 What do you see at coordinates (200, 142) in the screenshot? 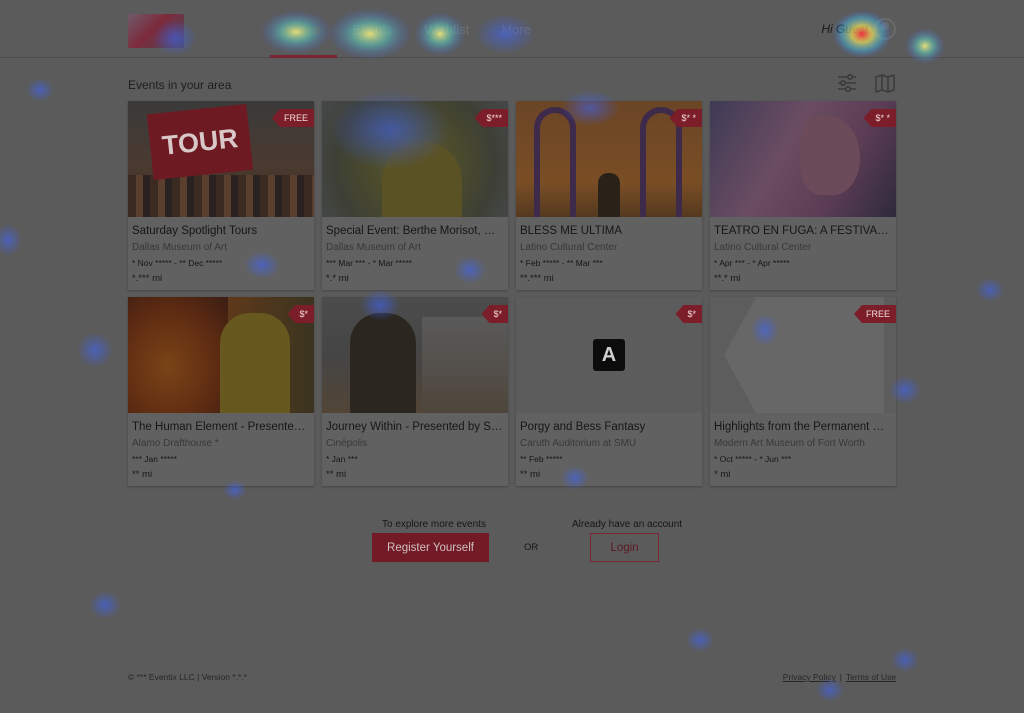
I see `tour-sign: TOUR` at bounding box center [200, 142].